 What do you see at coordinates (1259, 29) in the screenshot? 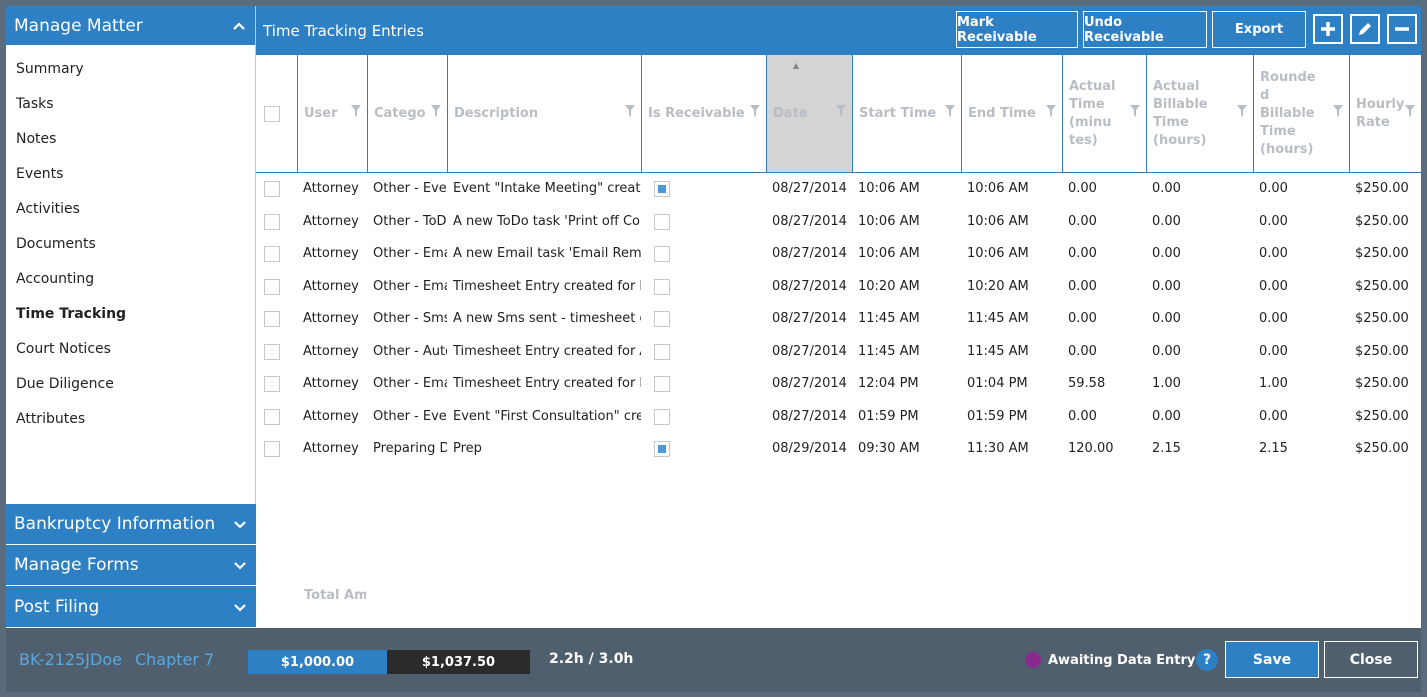
I see `export-button: Export` at bounding box center [1259, 29].